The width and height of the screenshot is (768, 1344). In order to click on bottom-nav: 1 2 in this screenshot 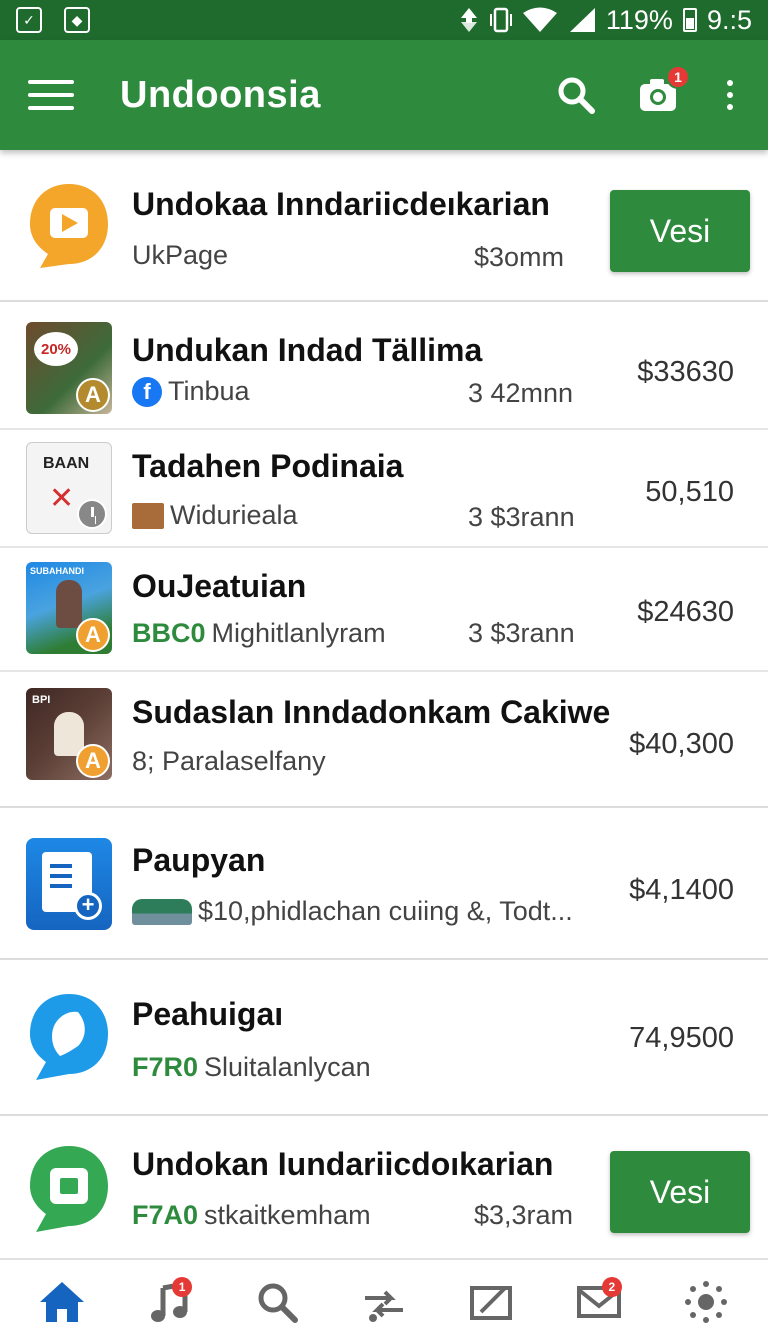, I will do `click(384, 1301)`.